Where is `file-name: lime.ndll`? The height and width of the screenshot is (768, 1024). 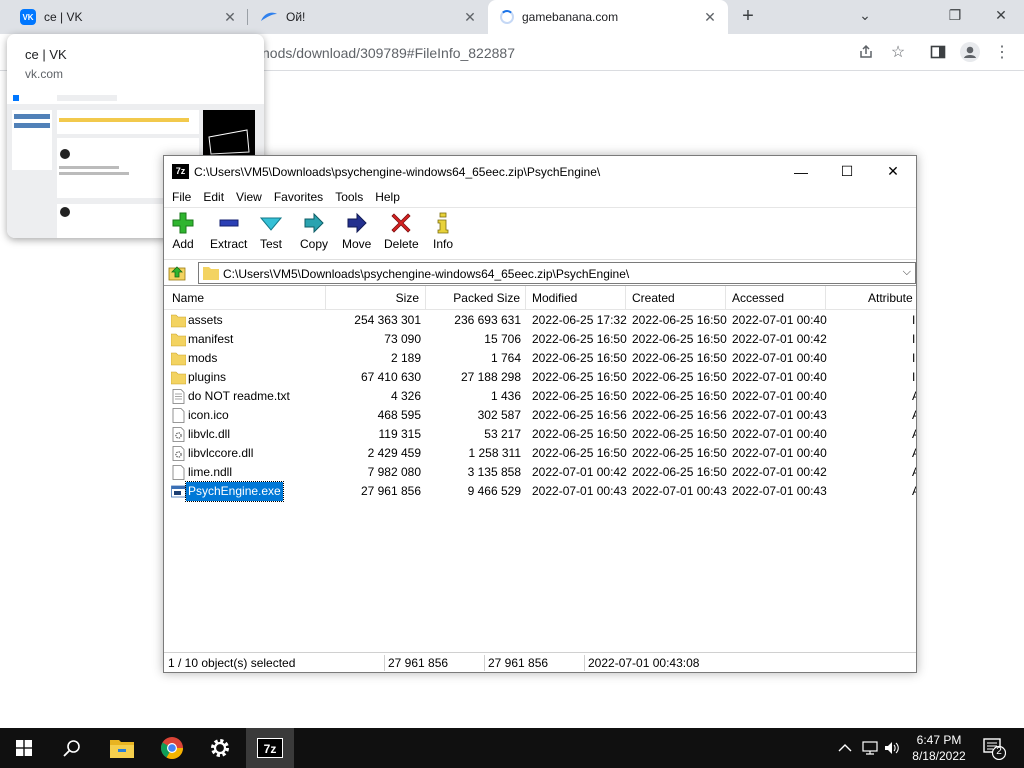 file-name: lime.ndll is located at coordinates (210, 472).